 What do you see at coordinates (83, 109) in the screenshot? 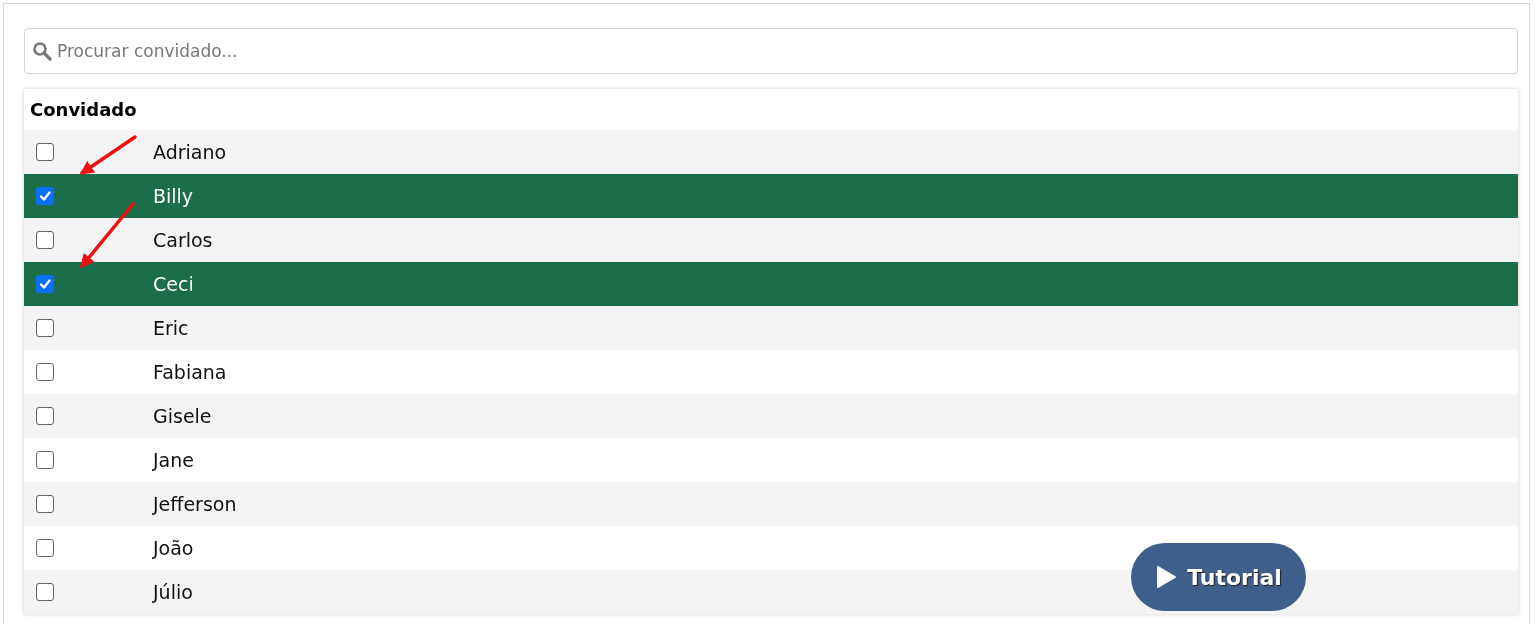
I see `column-header: Convidado` at bounding box center [83, 109].